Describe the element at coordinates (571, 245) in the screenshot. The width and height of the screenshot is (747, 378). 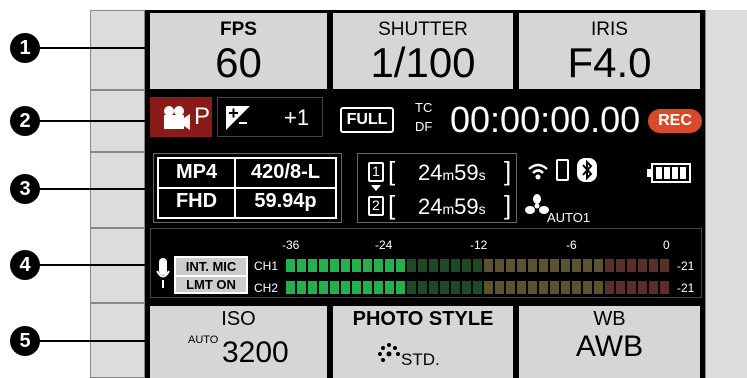
I see `meter-scale-minus6: -6` at that location.